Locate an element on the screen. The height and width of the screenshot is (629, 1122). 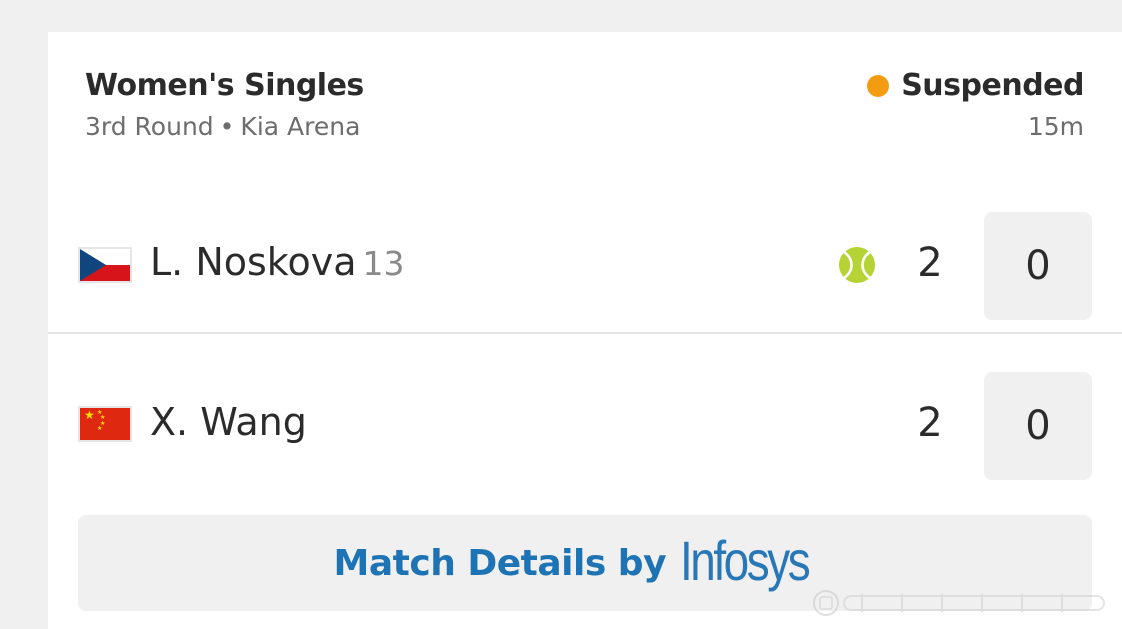
event-title: Women's Singles is located at coordinates (224, 85).